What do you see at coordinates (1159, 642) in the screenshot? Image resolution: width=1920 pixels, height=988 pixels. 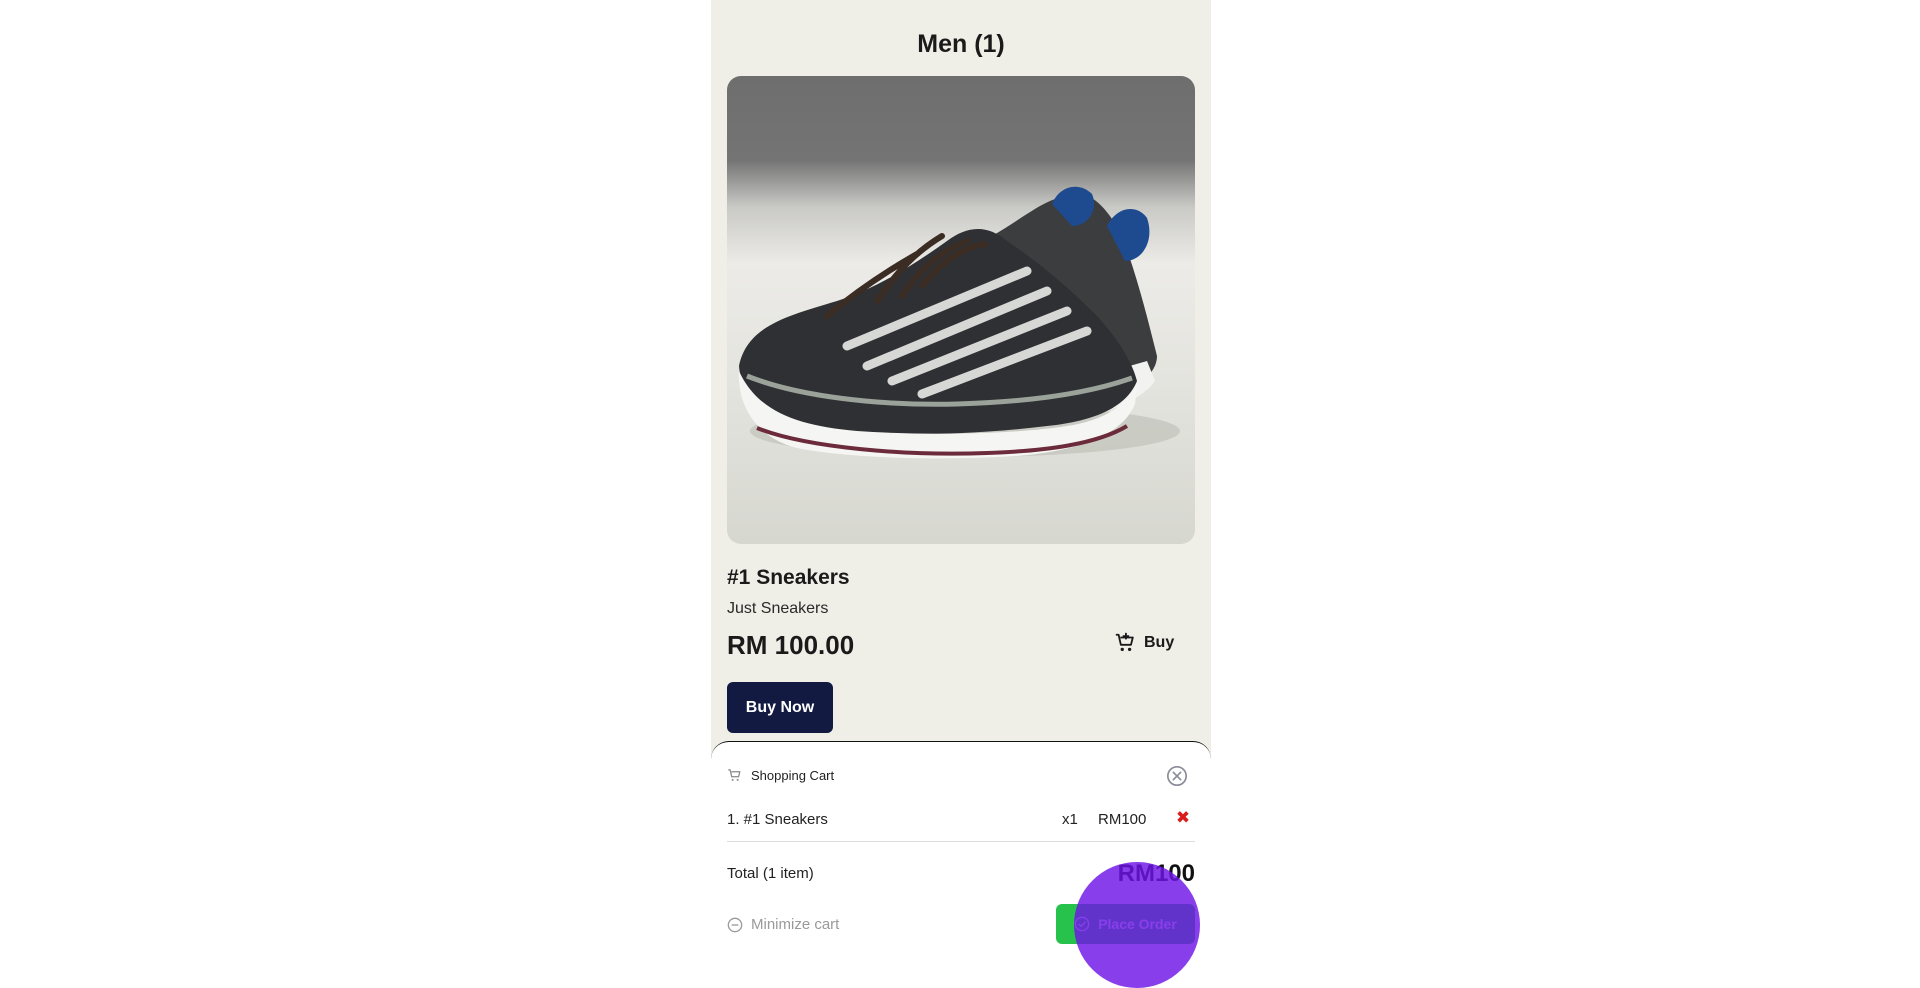 I see `buy-label: Buy` at bounding box center [1159, 642].